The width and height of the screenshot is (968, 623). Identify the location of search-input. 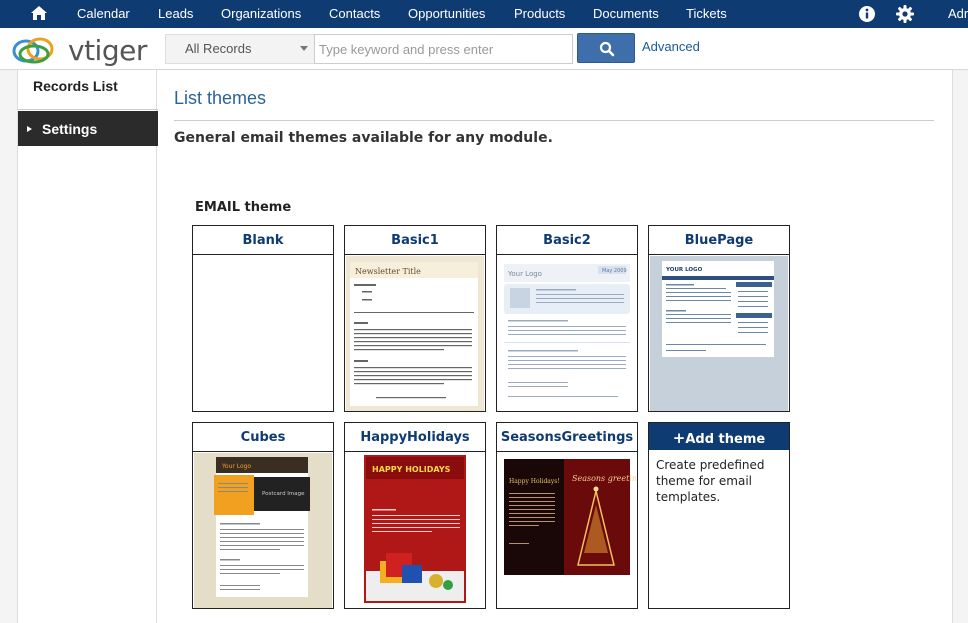
(443, 49).